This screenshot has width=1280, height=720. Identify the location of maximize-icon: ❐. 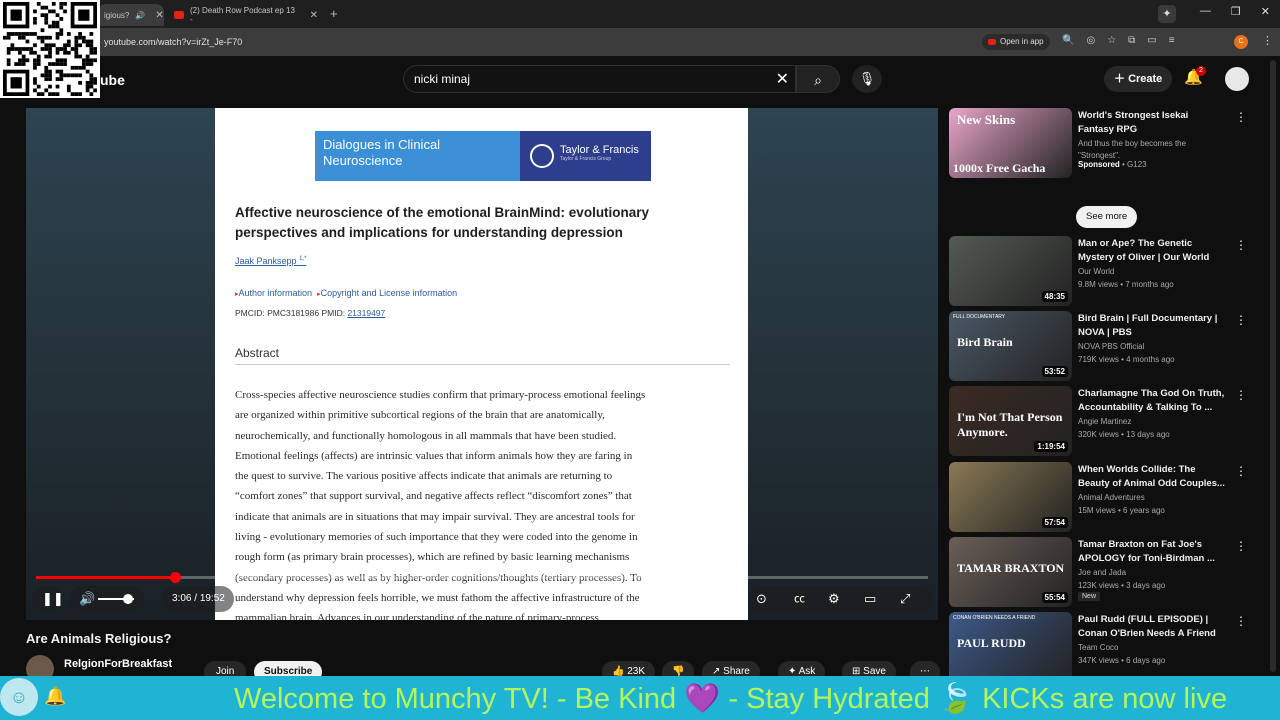
(1236, 11).